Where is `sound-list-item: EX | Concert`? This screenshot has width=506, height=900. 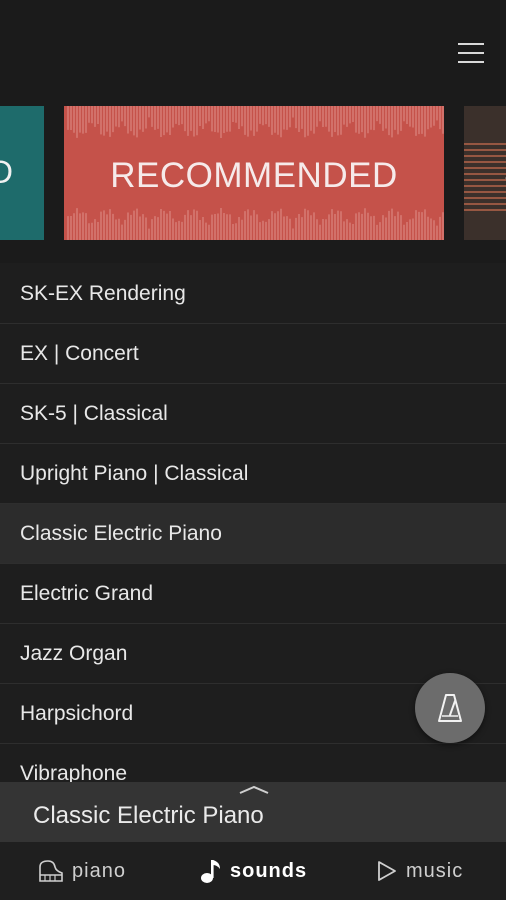
sound-list-item: EX | Concert is located at coordinates (253, 354).